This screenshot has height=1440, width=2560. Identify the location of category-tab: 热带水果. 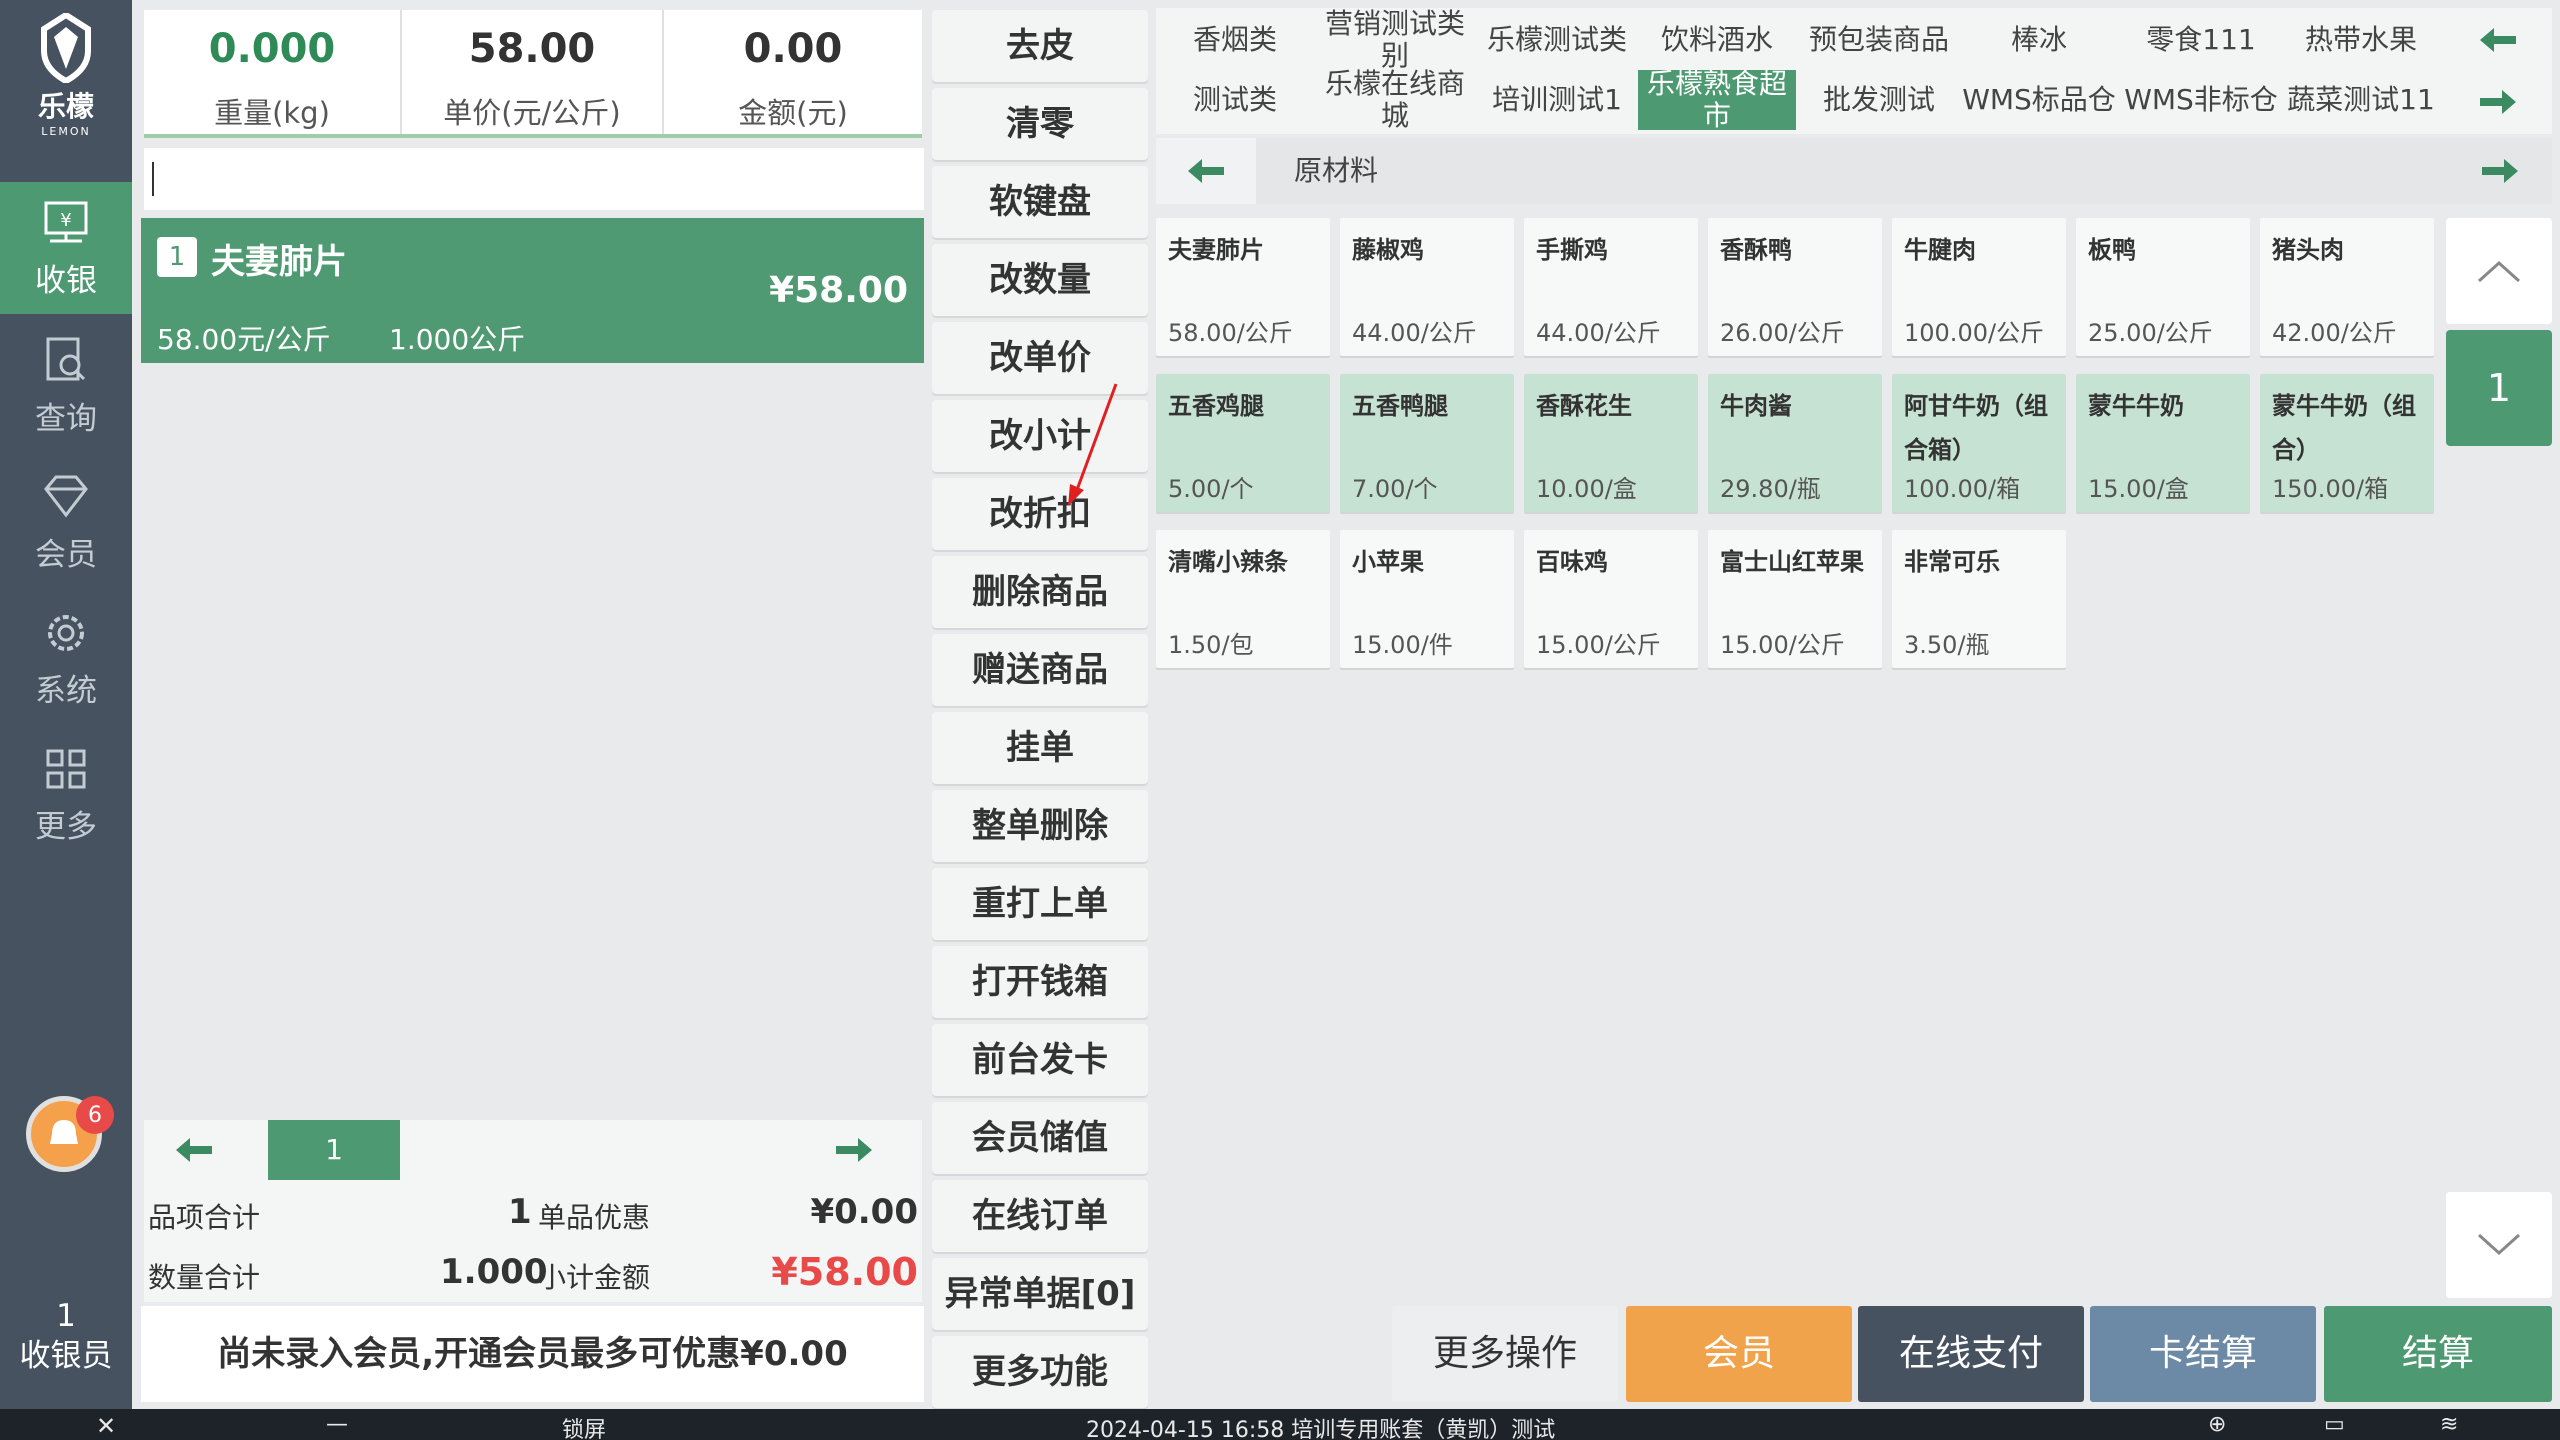
(2361, 40).